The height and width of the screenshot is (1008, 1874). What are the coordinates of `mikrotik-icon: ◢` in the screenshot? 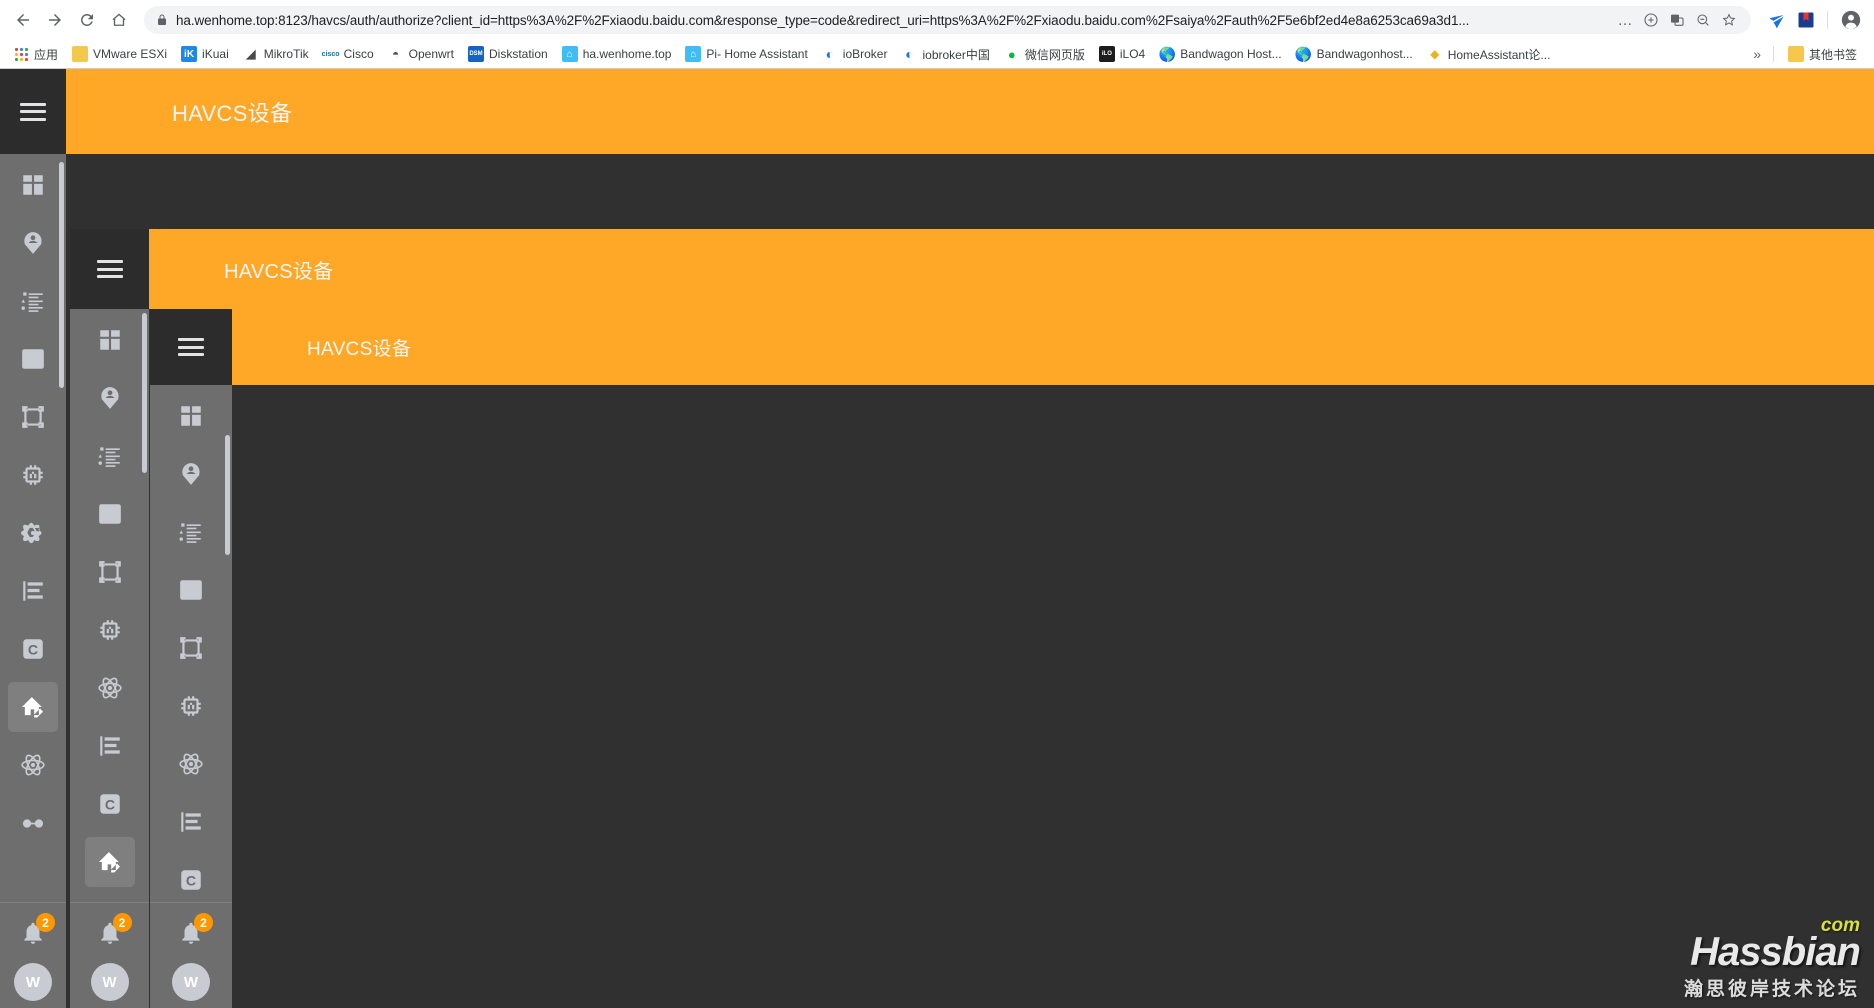 It's located at (250, 53).